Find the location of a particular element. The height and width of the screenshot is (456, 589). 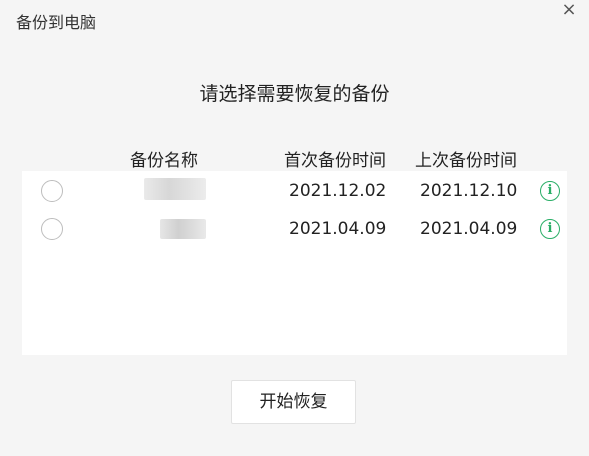

backup-row: 2021.04.09 2021.04.09 i is located at coordinates (294, 229).